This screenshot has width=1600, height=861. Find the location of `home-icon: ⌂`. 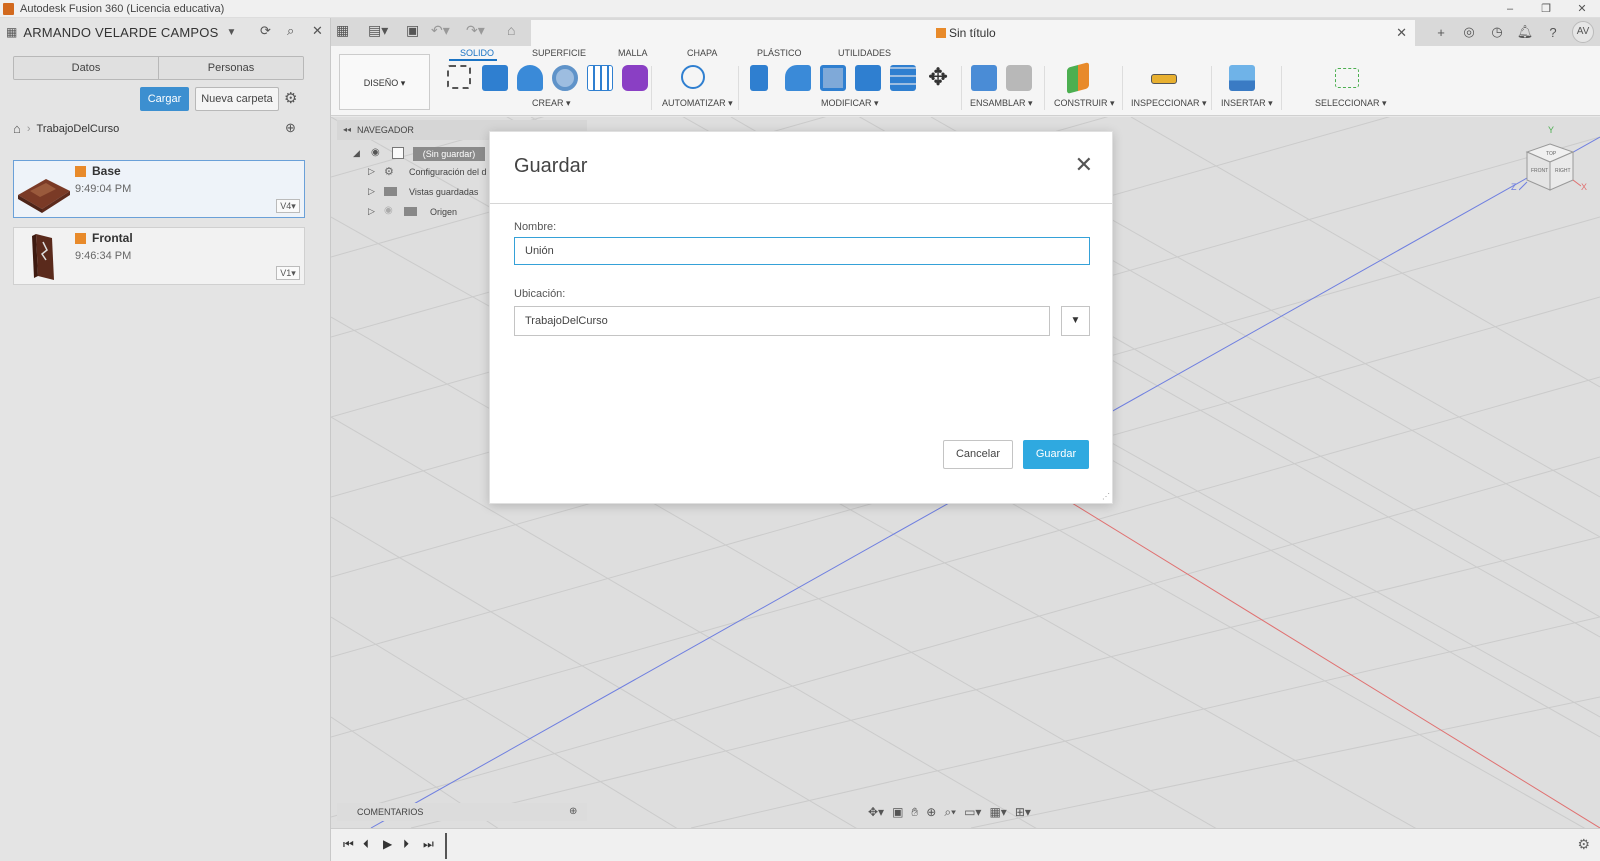

home-icon: ⌂ is located at coordinates (17, 128).